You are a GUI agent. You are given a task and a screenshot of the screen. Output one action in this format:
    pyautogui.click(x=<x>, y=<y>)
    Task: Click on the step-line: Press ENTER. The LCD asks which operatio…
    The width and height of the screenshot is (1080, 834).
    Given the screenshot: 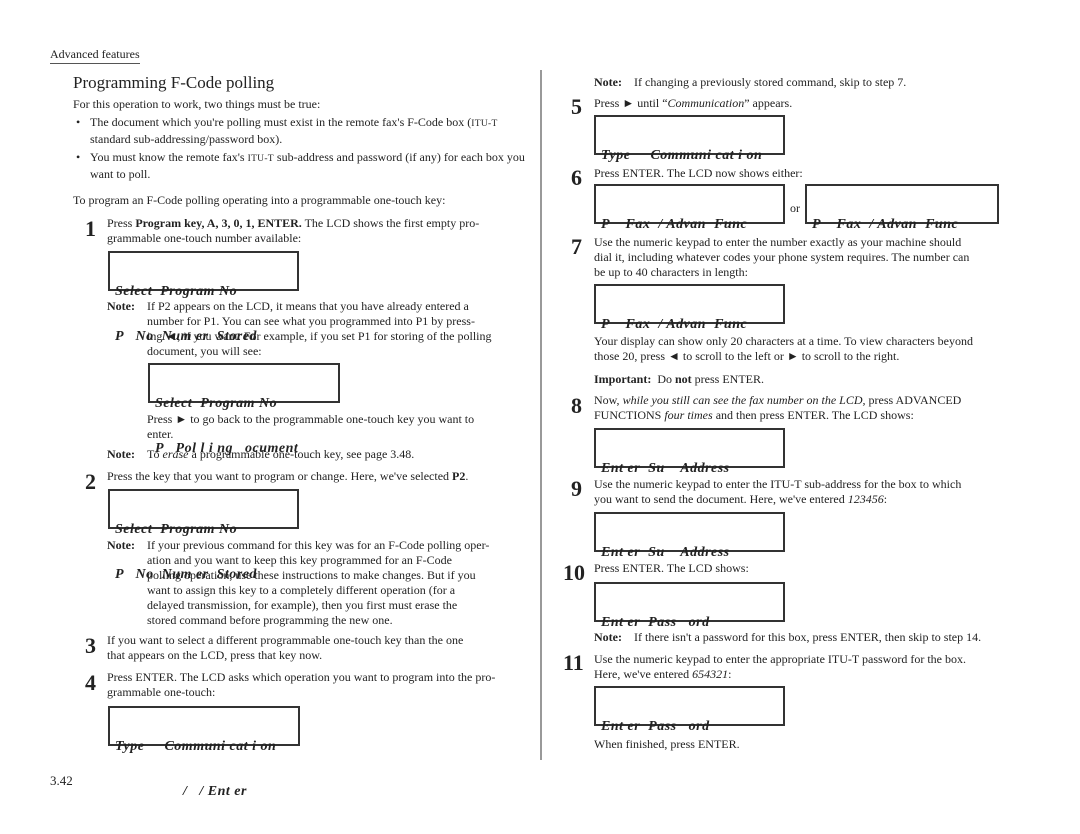 What is the action you would take?
    pyautogui.click(x=301, y=677)
    